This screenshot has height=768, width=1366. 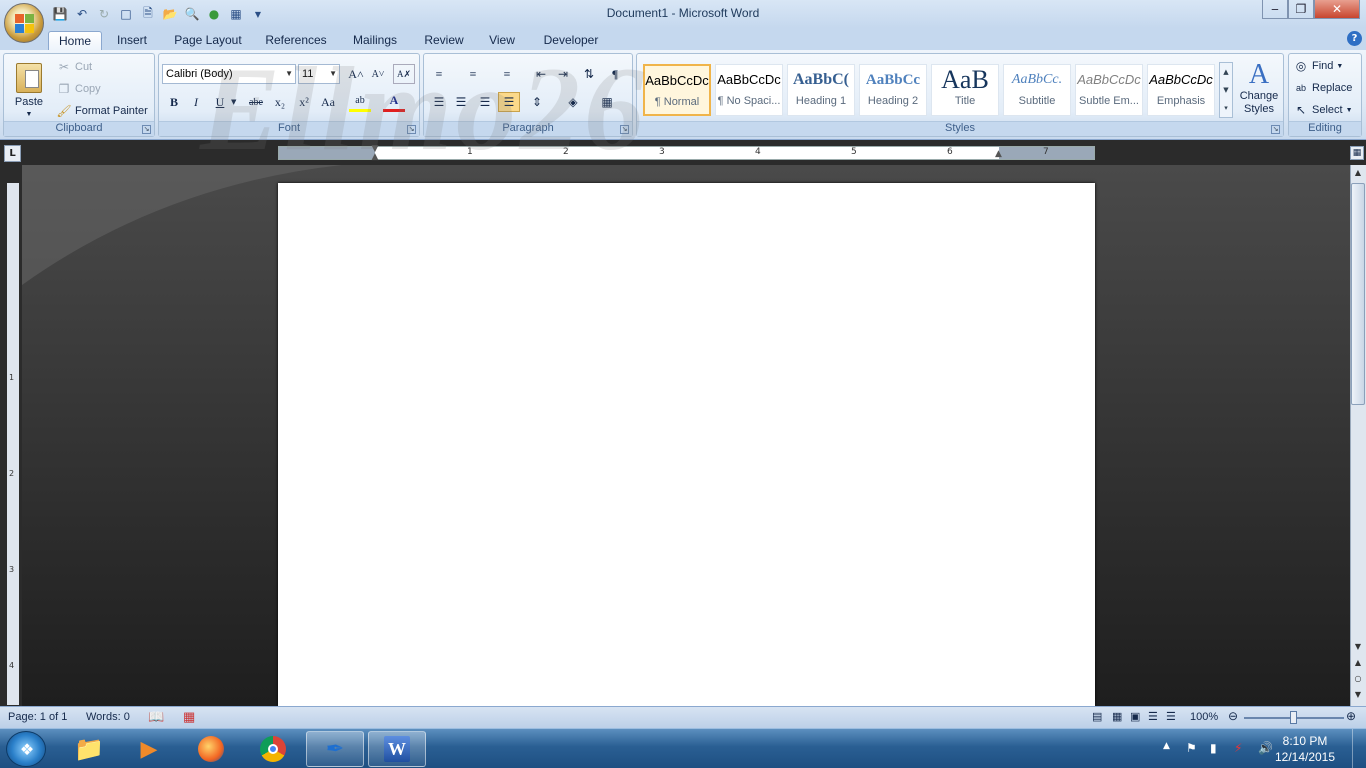 What do you see at coordinates (304, 102) in the screenshot?
I see `superscript-button: x²` at bounding box center [304, 102].